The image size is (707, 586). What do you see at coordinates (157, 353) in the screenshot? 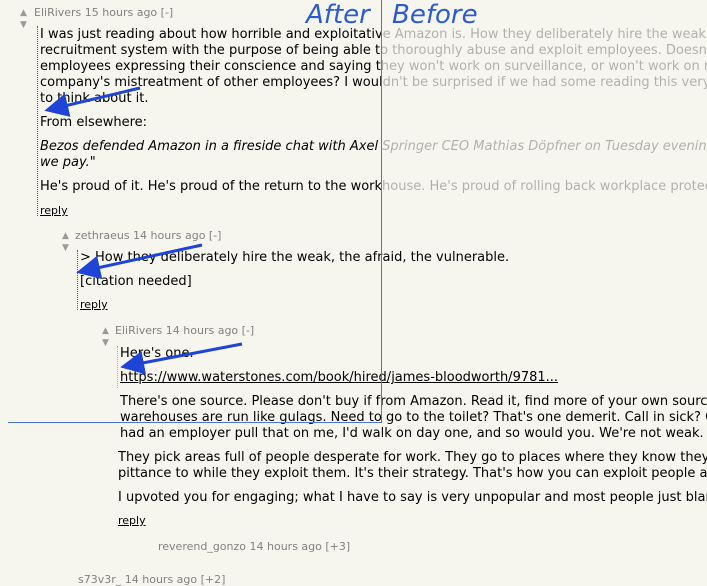
I see `comment-line: Here's one.` at bounding box center [157, 353].